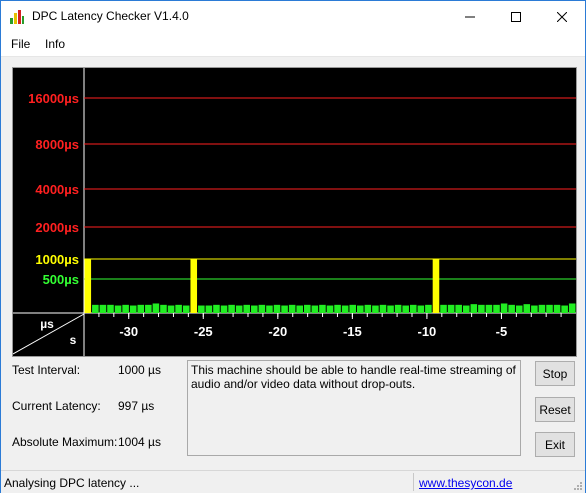  I want to click on resize-grip-icon, so click(578, 486).